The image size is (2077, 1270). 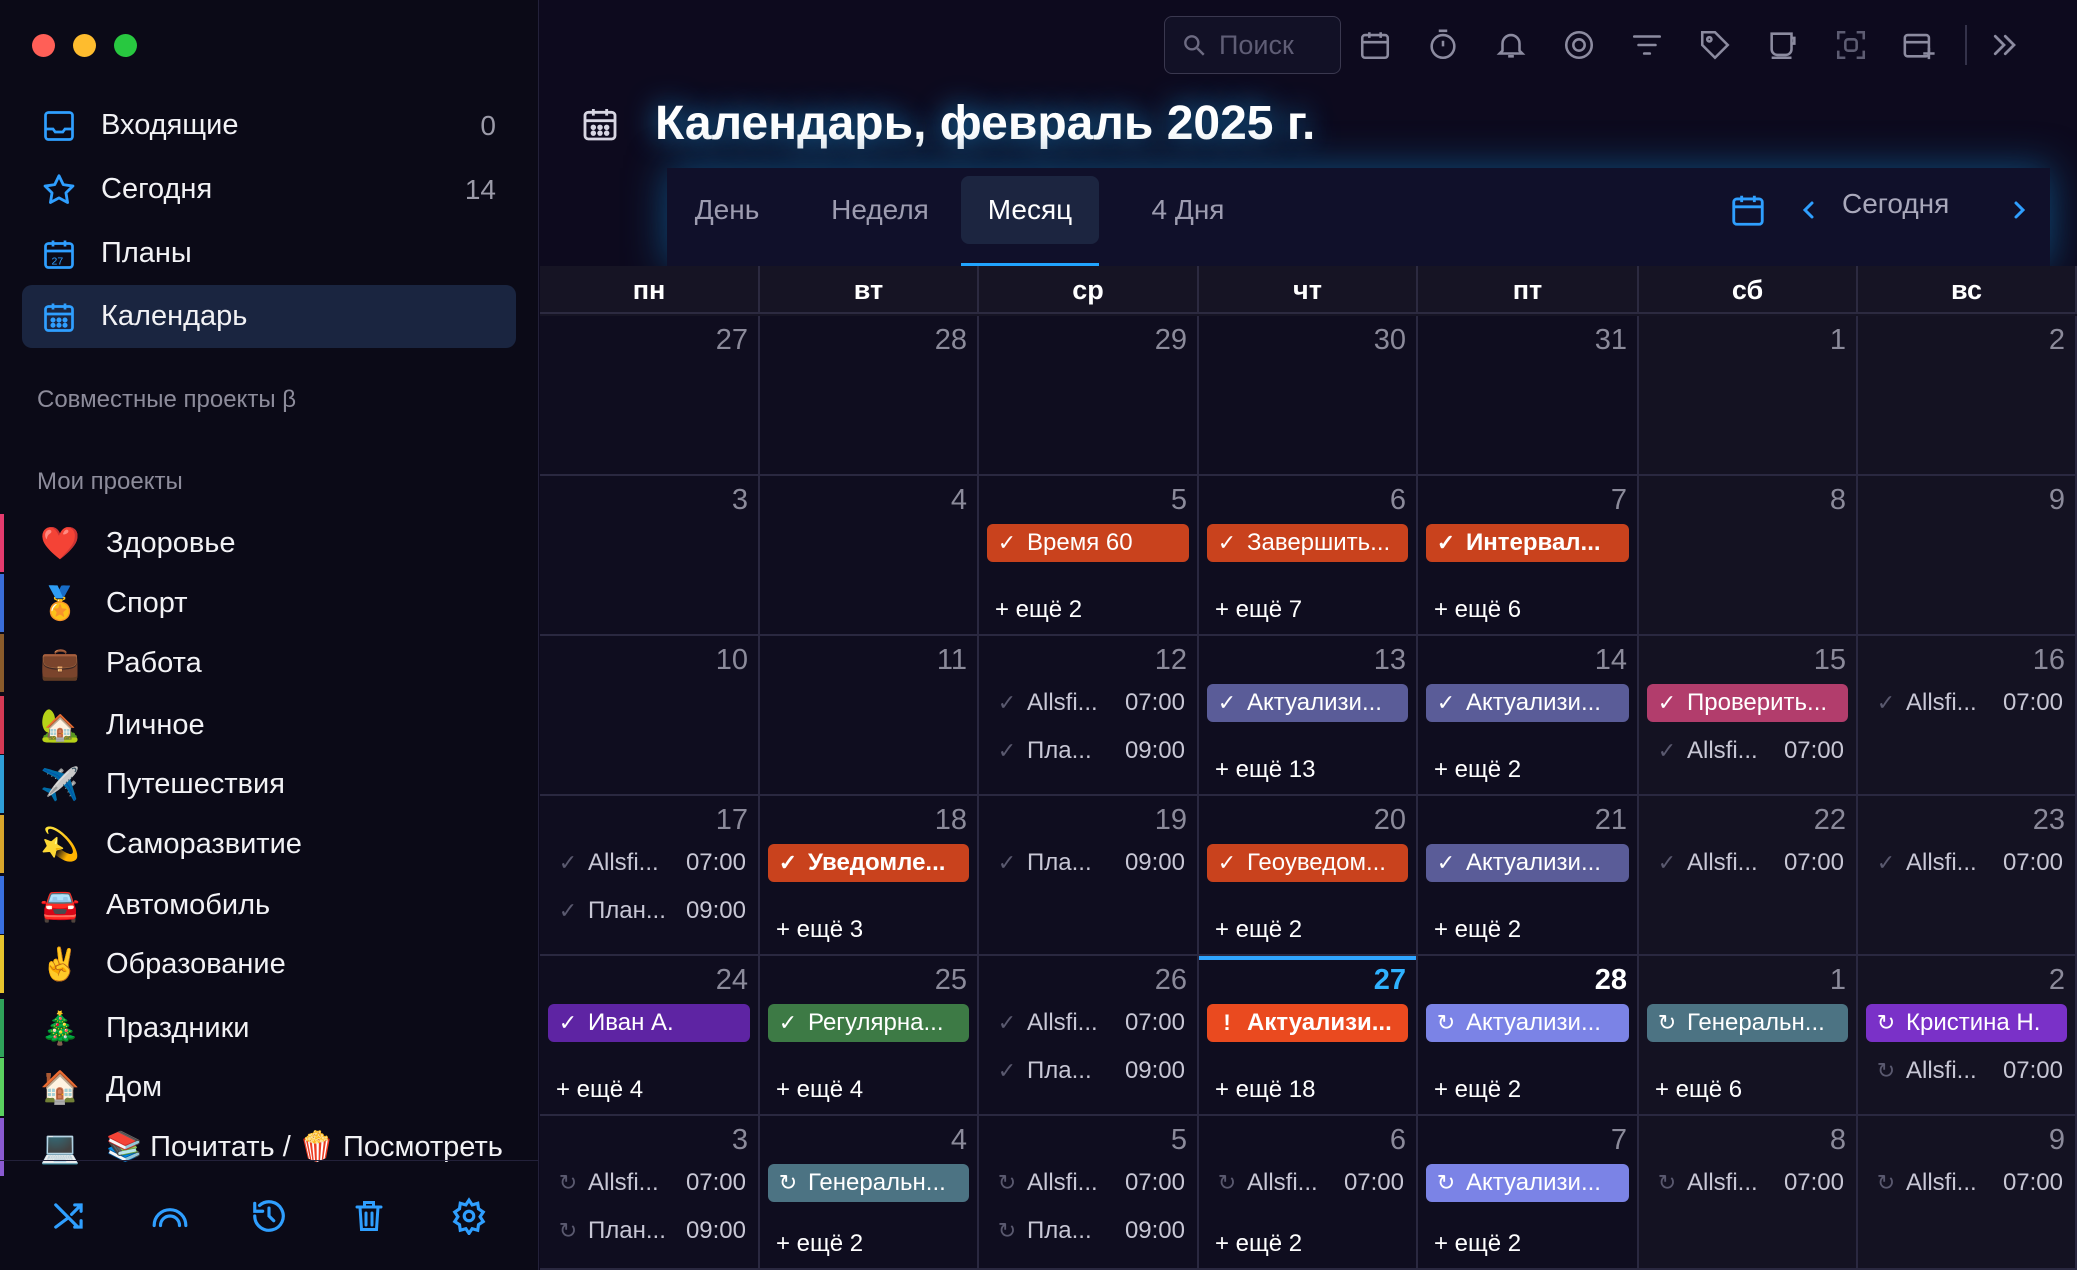 I want to click on sidebar-item-calendar: Календарь, so click(x=269, y=316).